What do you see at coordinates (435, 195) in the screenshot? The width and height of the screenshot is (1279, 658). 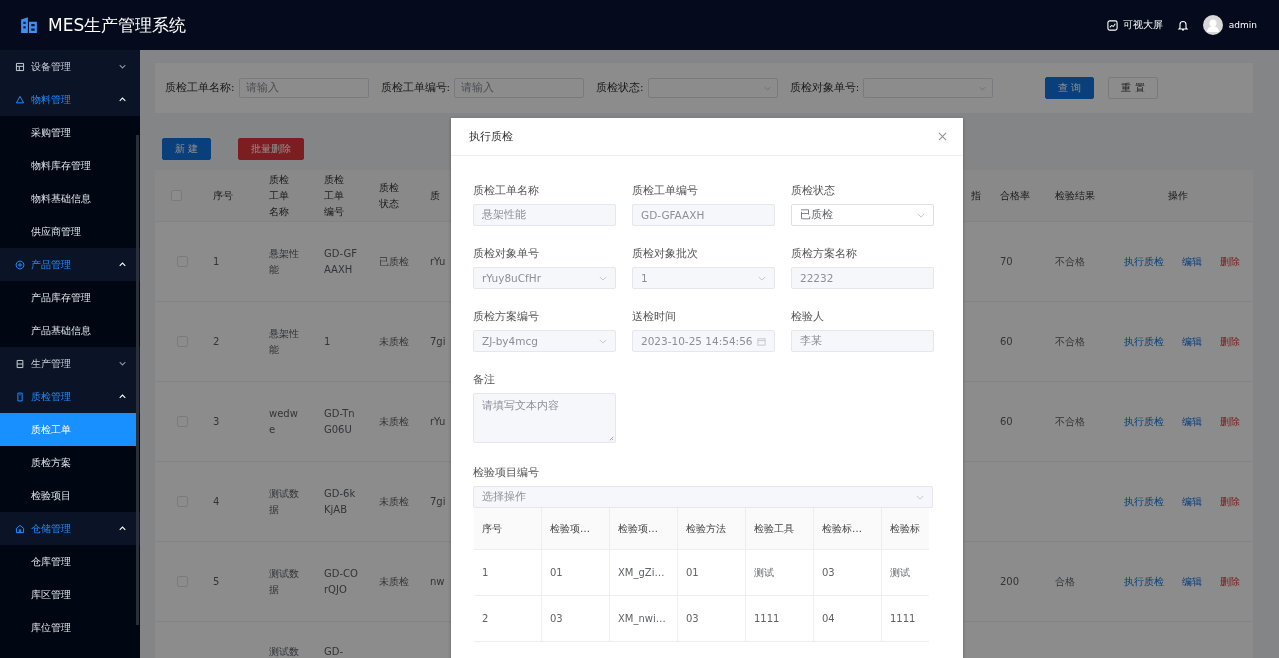 I see `column-header: 质` at bounding box center [435, 195].